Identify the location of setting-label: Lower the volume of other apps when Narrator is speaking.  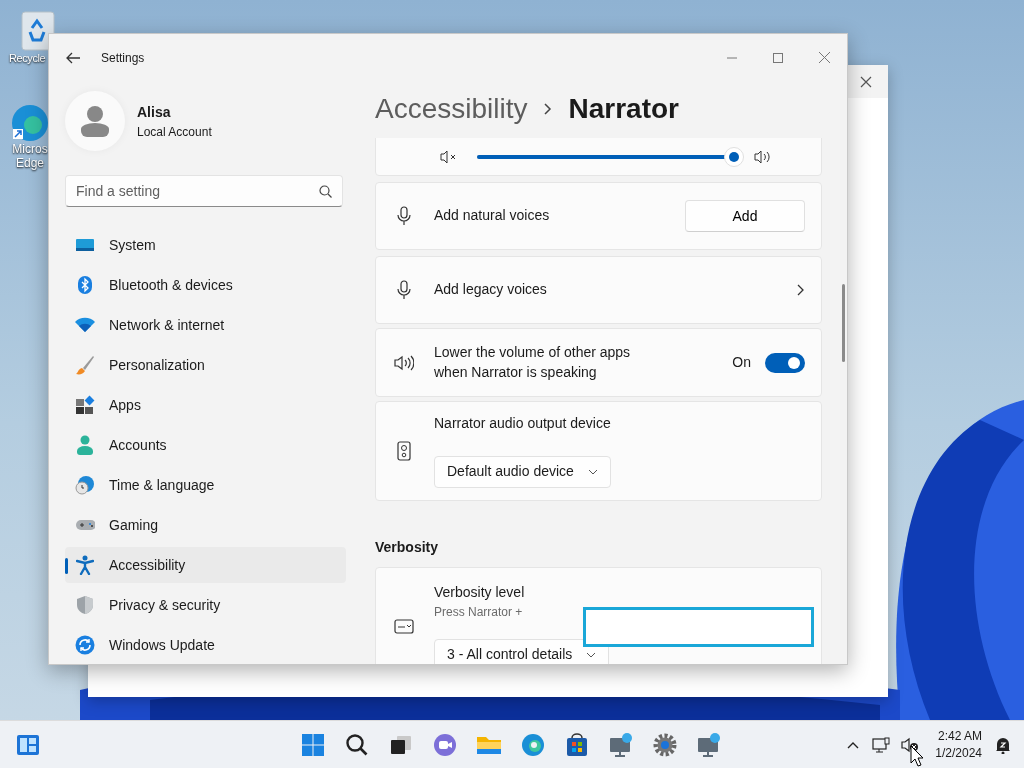
(533, 362).